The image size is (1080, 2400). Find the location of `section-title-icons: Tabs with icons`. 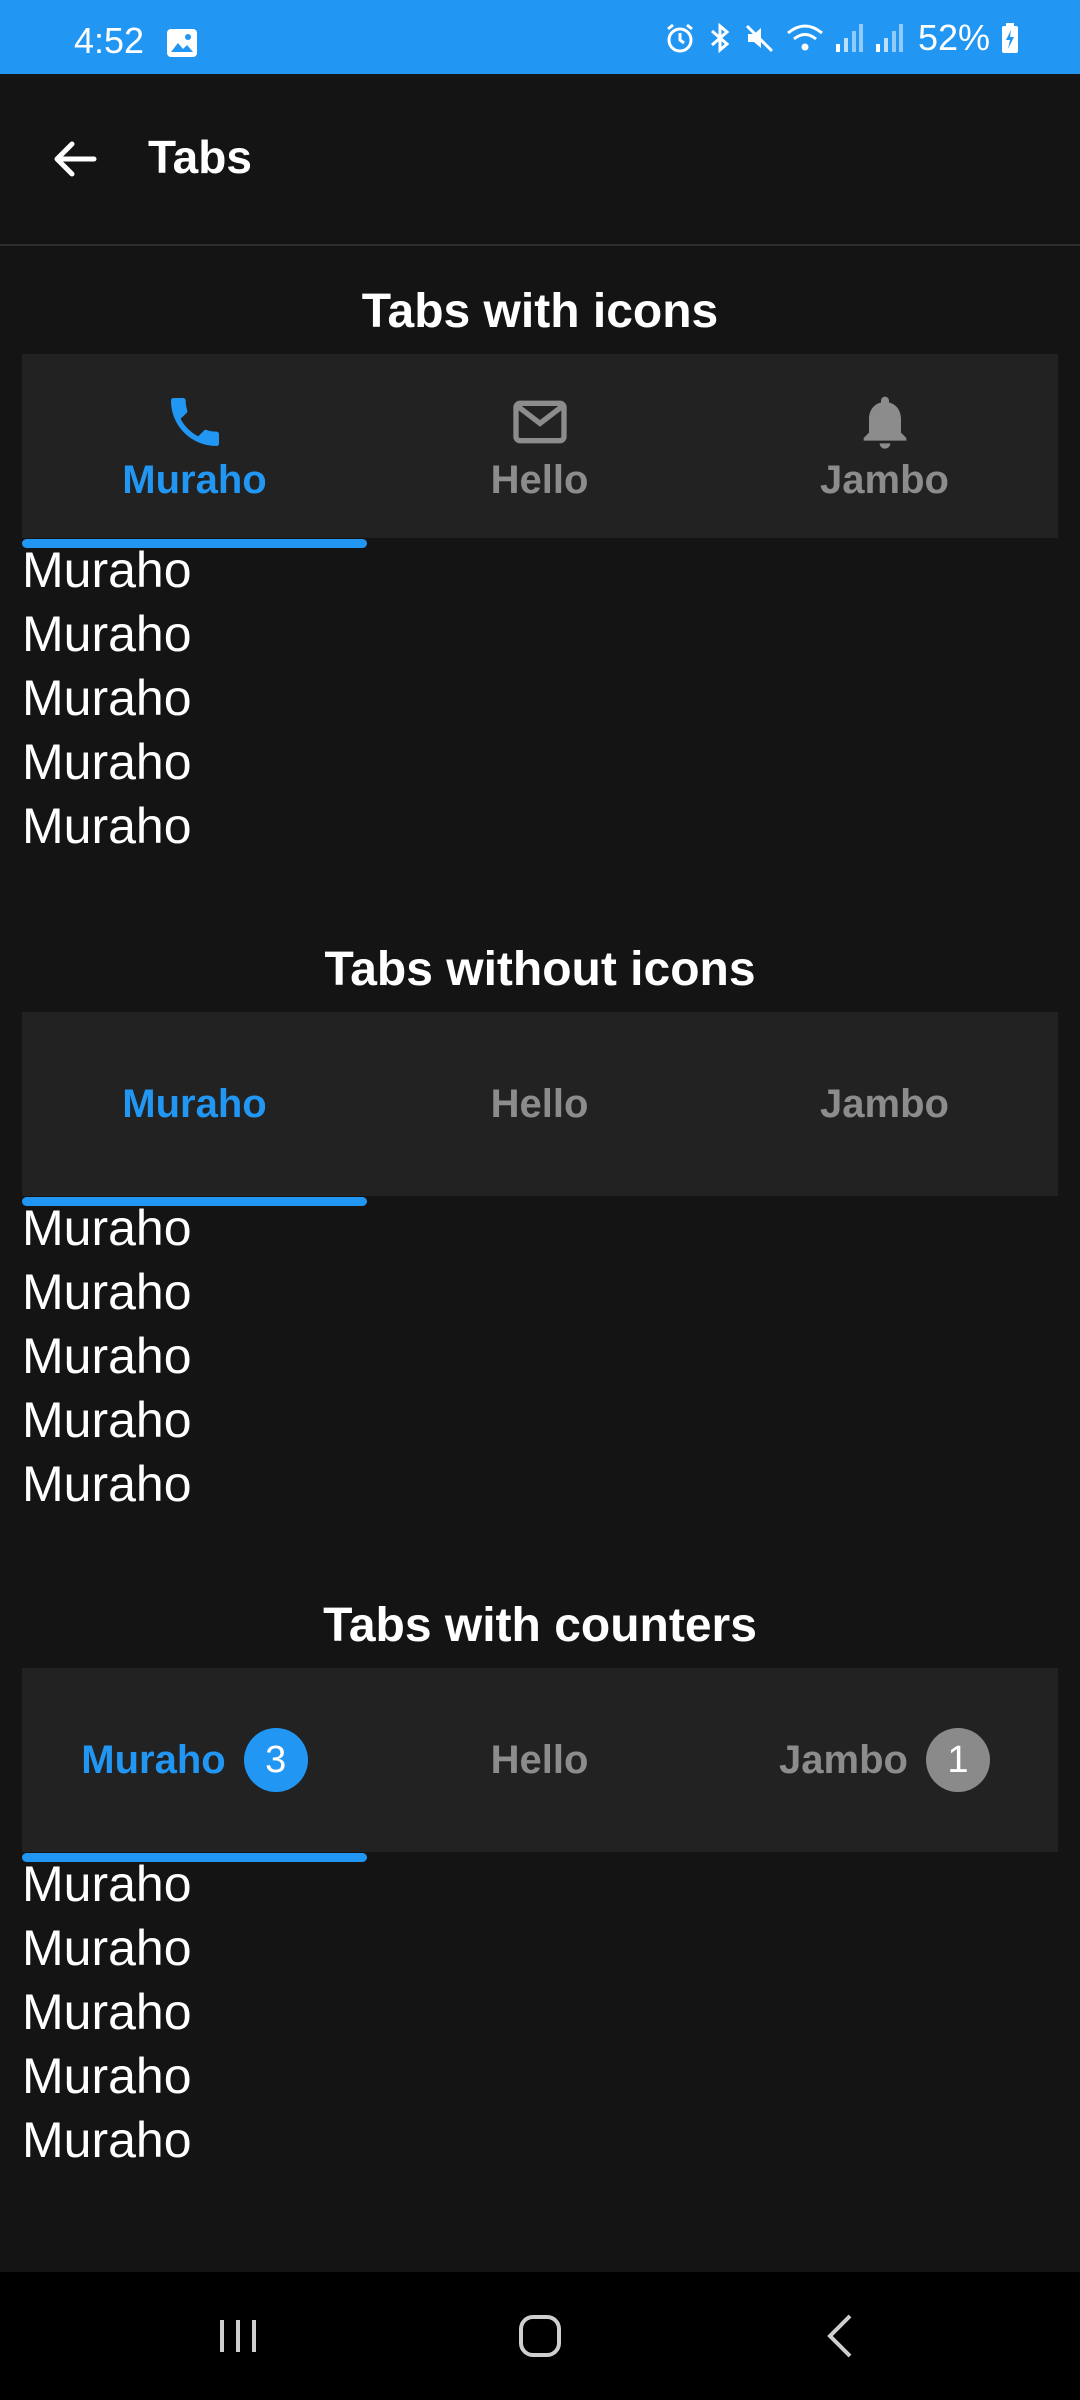

section-title-icons: Tabs with icons is located at coordinates (540, 311).